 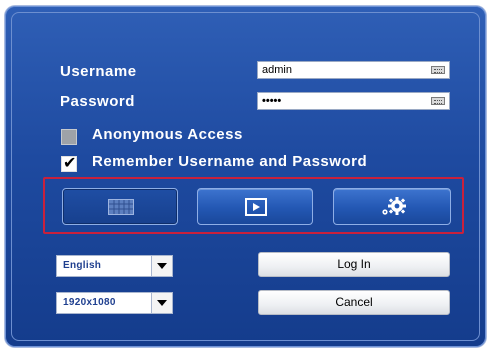 What do you see at coordinates (97, 101) in the screenshot?
I see `password-label: Password` at bounding box center [97, 101].